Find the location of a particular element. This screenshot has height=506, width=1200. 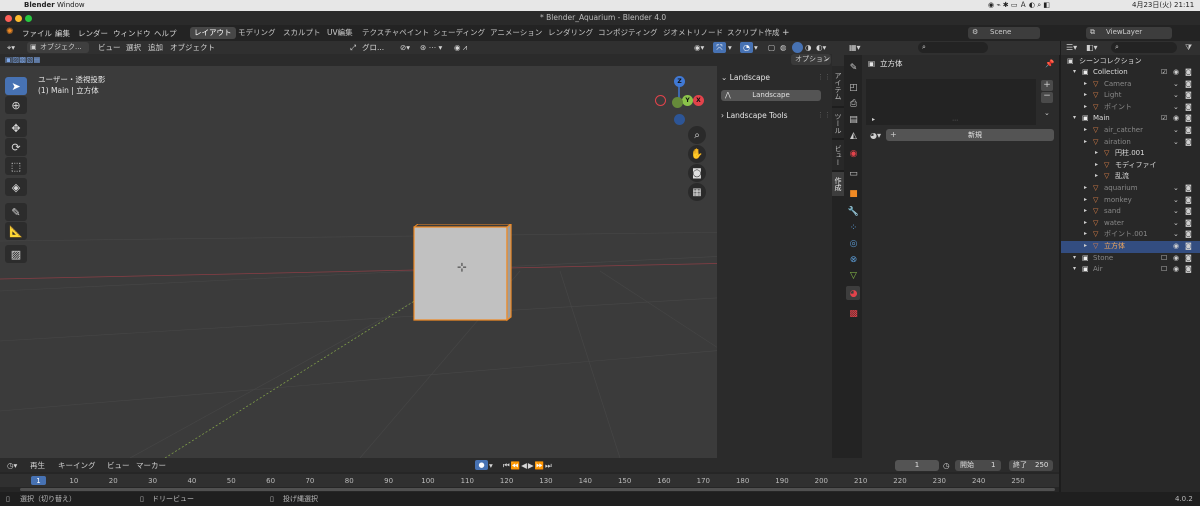

gizmo-neg-y-icon is located at coordinates (677, 102).